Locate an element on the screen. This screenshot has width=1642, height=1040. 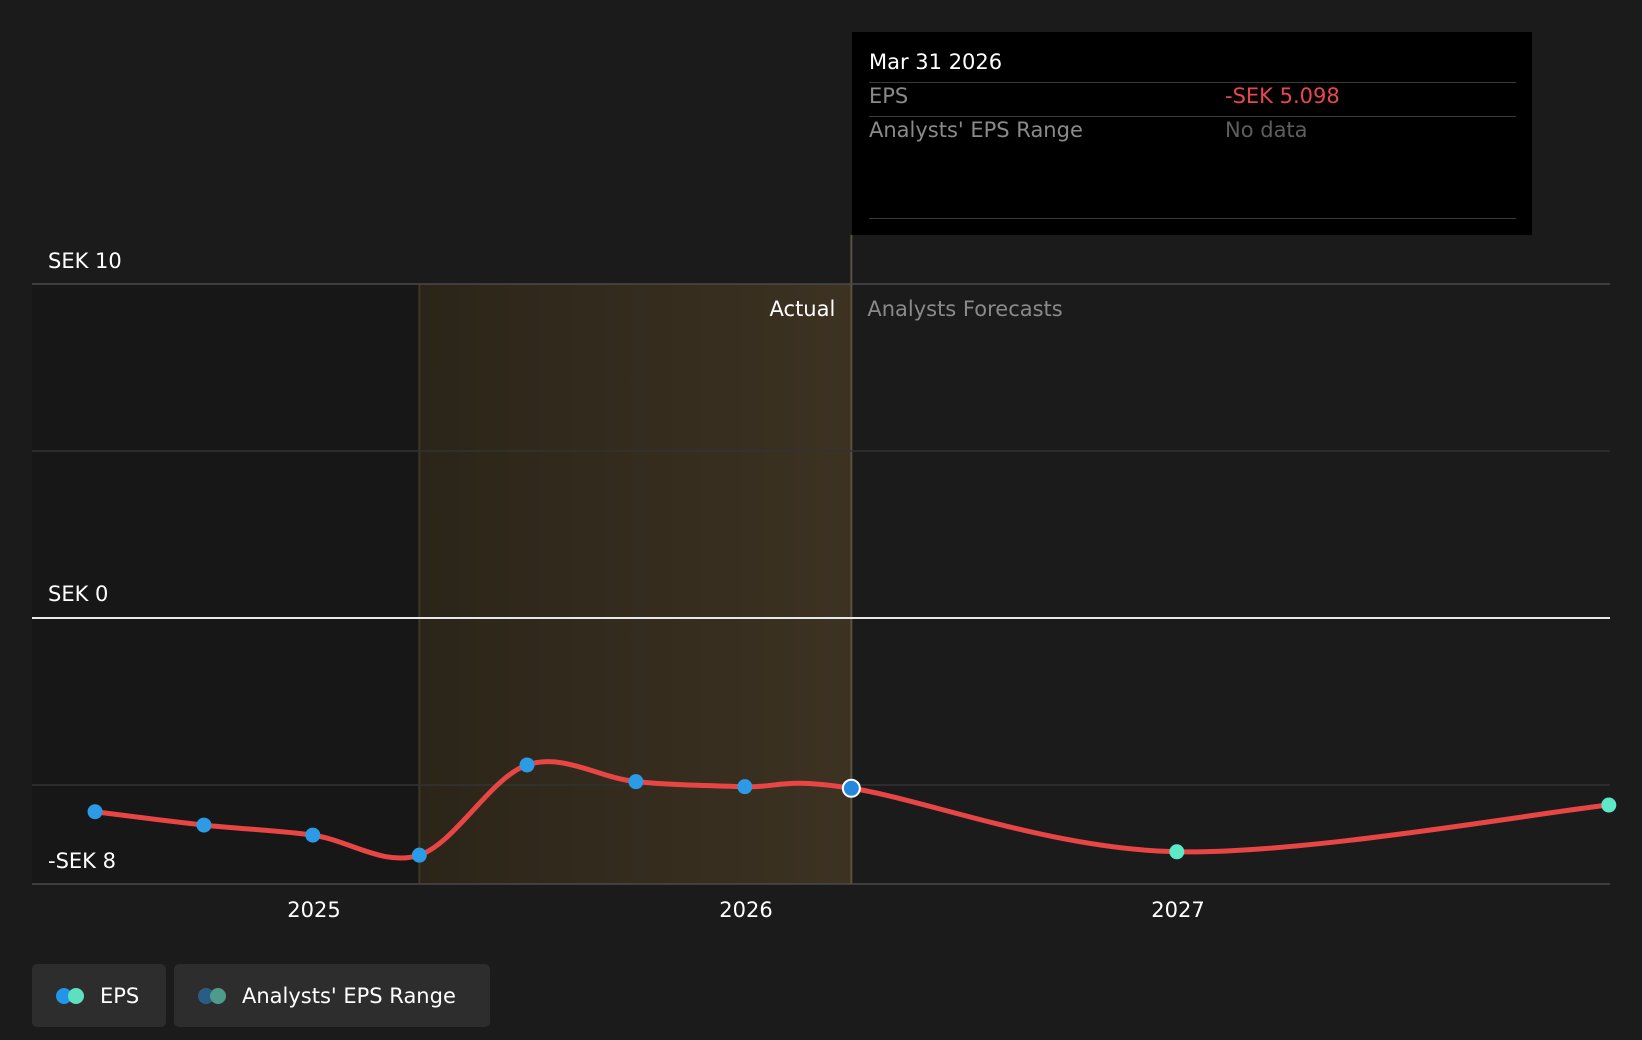
y-axis-label-zero: SEK 0 is located at coordinates (78, 594).